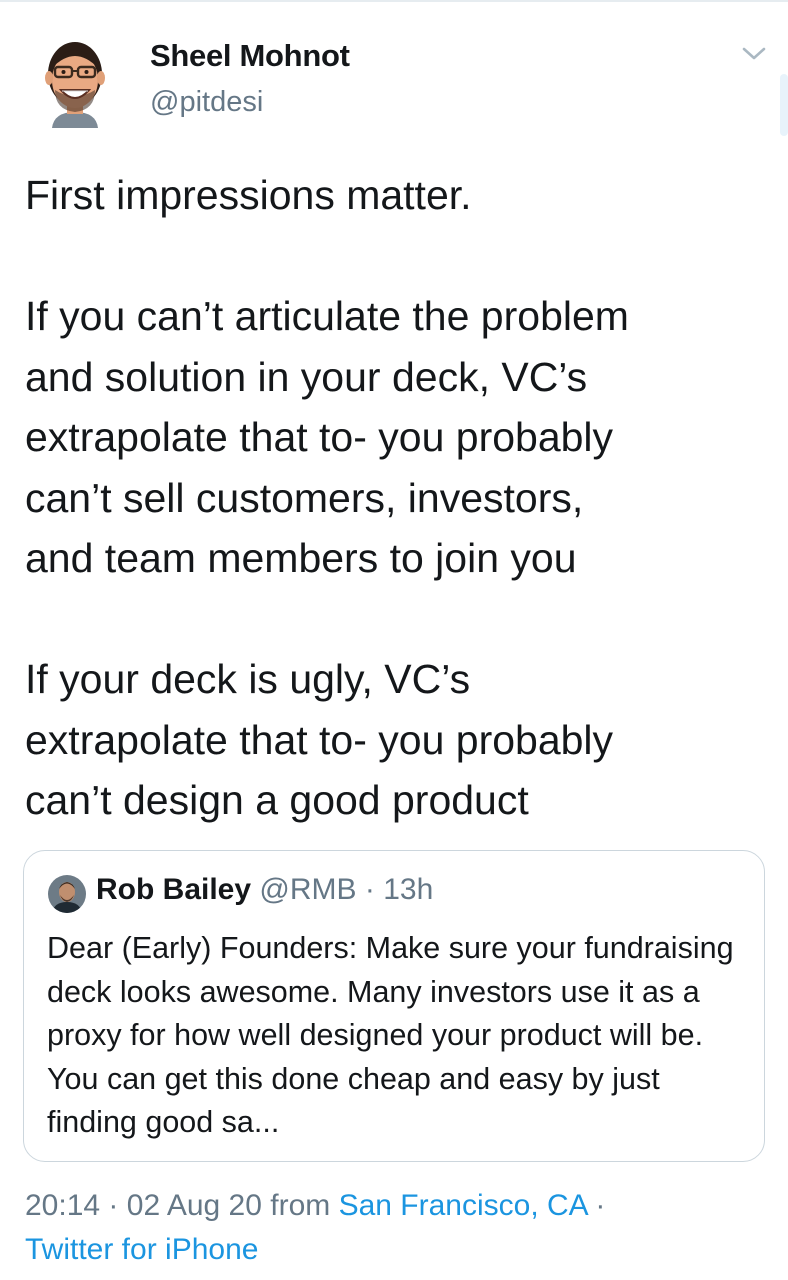  Describe the element at coordinates (194, 1205) in the screenshot. I see `tweet-date: 02 Aug 20` at that location.